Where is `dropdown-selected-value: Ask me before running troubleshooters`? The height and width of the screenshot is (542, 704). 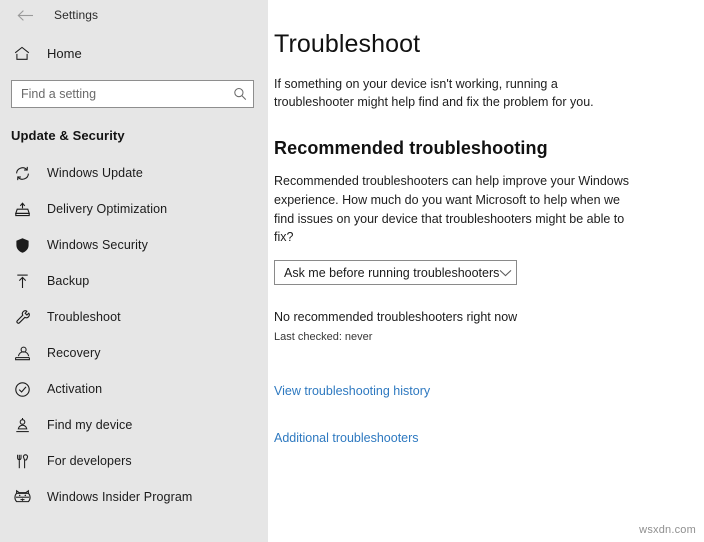 dropdown-selected-value: Ask me before running troubleshooters is located at coordinates (392, 272).